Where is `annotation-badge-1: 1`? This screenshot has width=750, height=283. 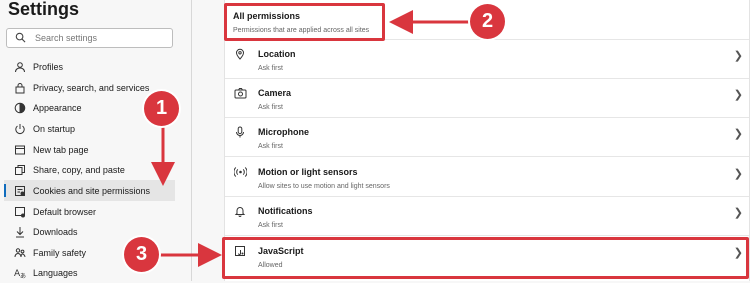
annotation-badge-1: 1 is located at coordinates (161, 108).